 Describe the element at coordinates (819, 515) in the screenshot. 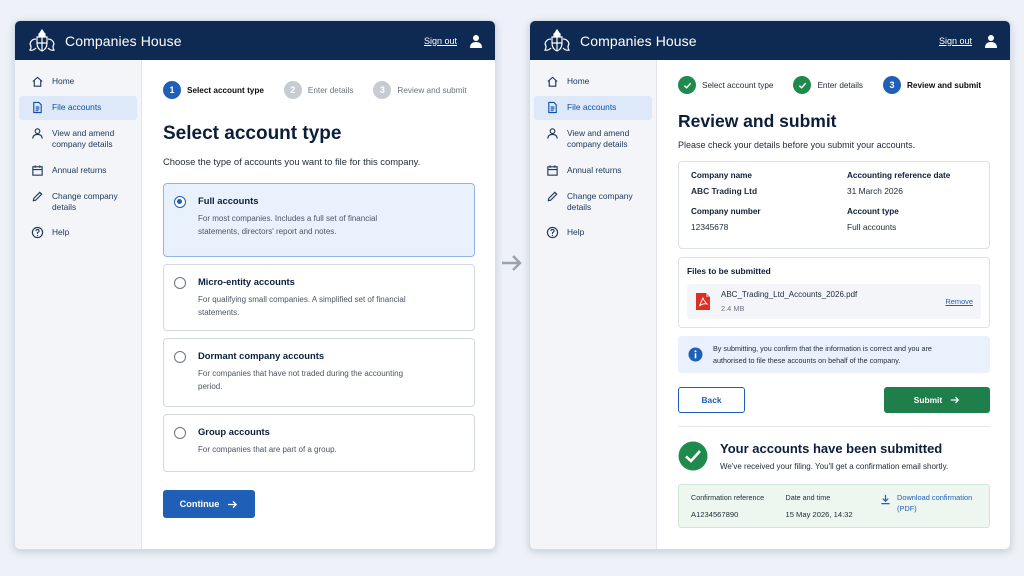

I see `conf-value: 15 May 2026, 14:32` at that location.